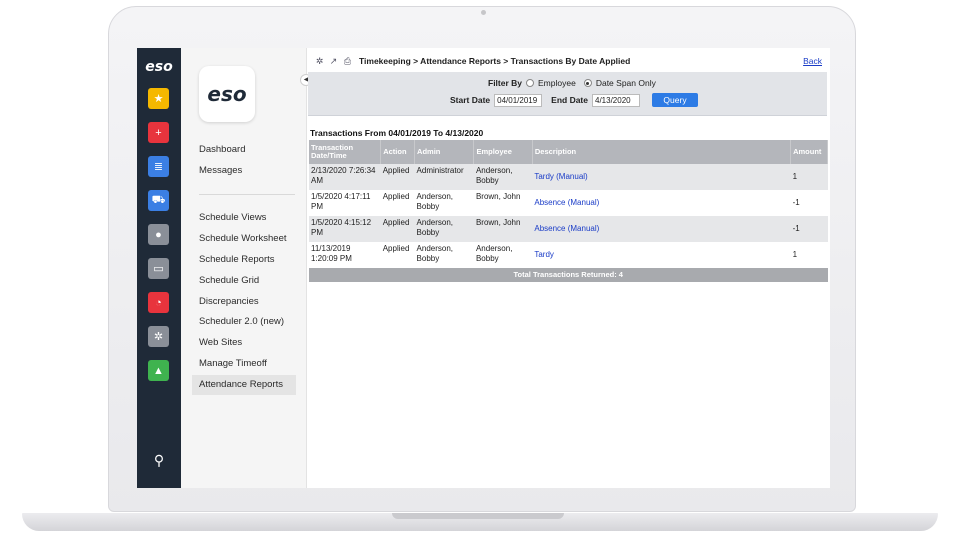  What do you see at coordinates (244, 150) in the screenshot?
I see `sidebar-item: Dashboard` at bounding box center [244, 150].